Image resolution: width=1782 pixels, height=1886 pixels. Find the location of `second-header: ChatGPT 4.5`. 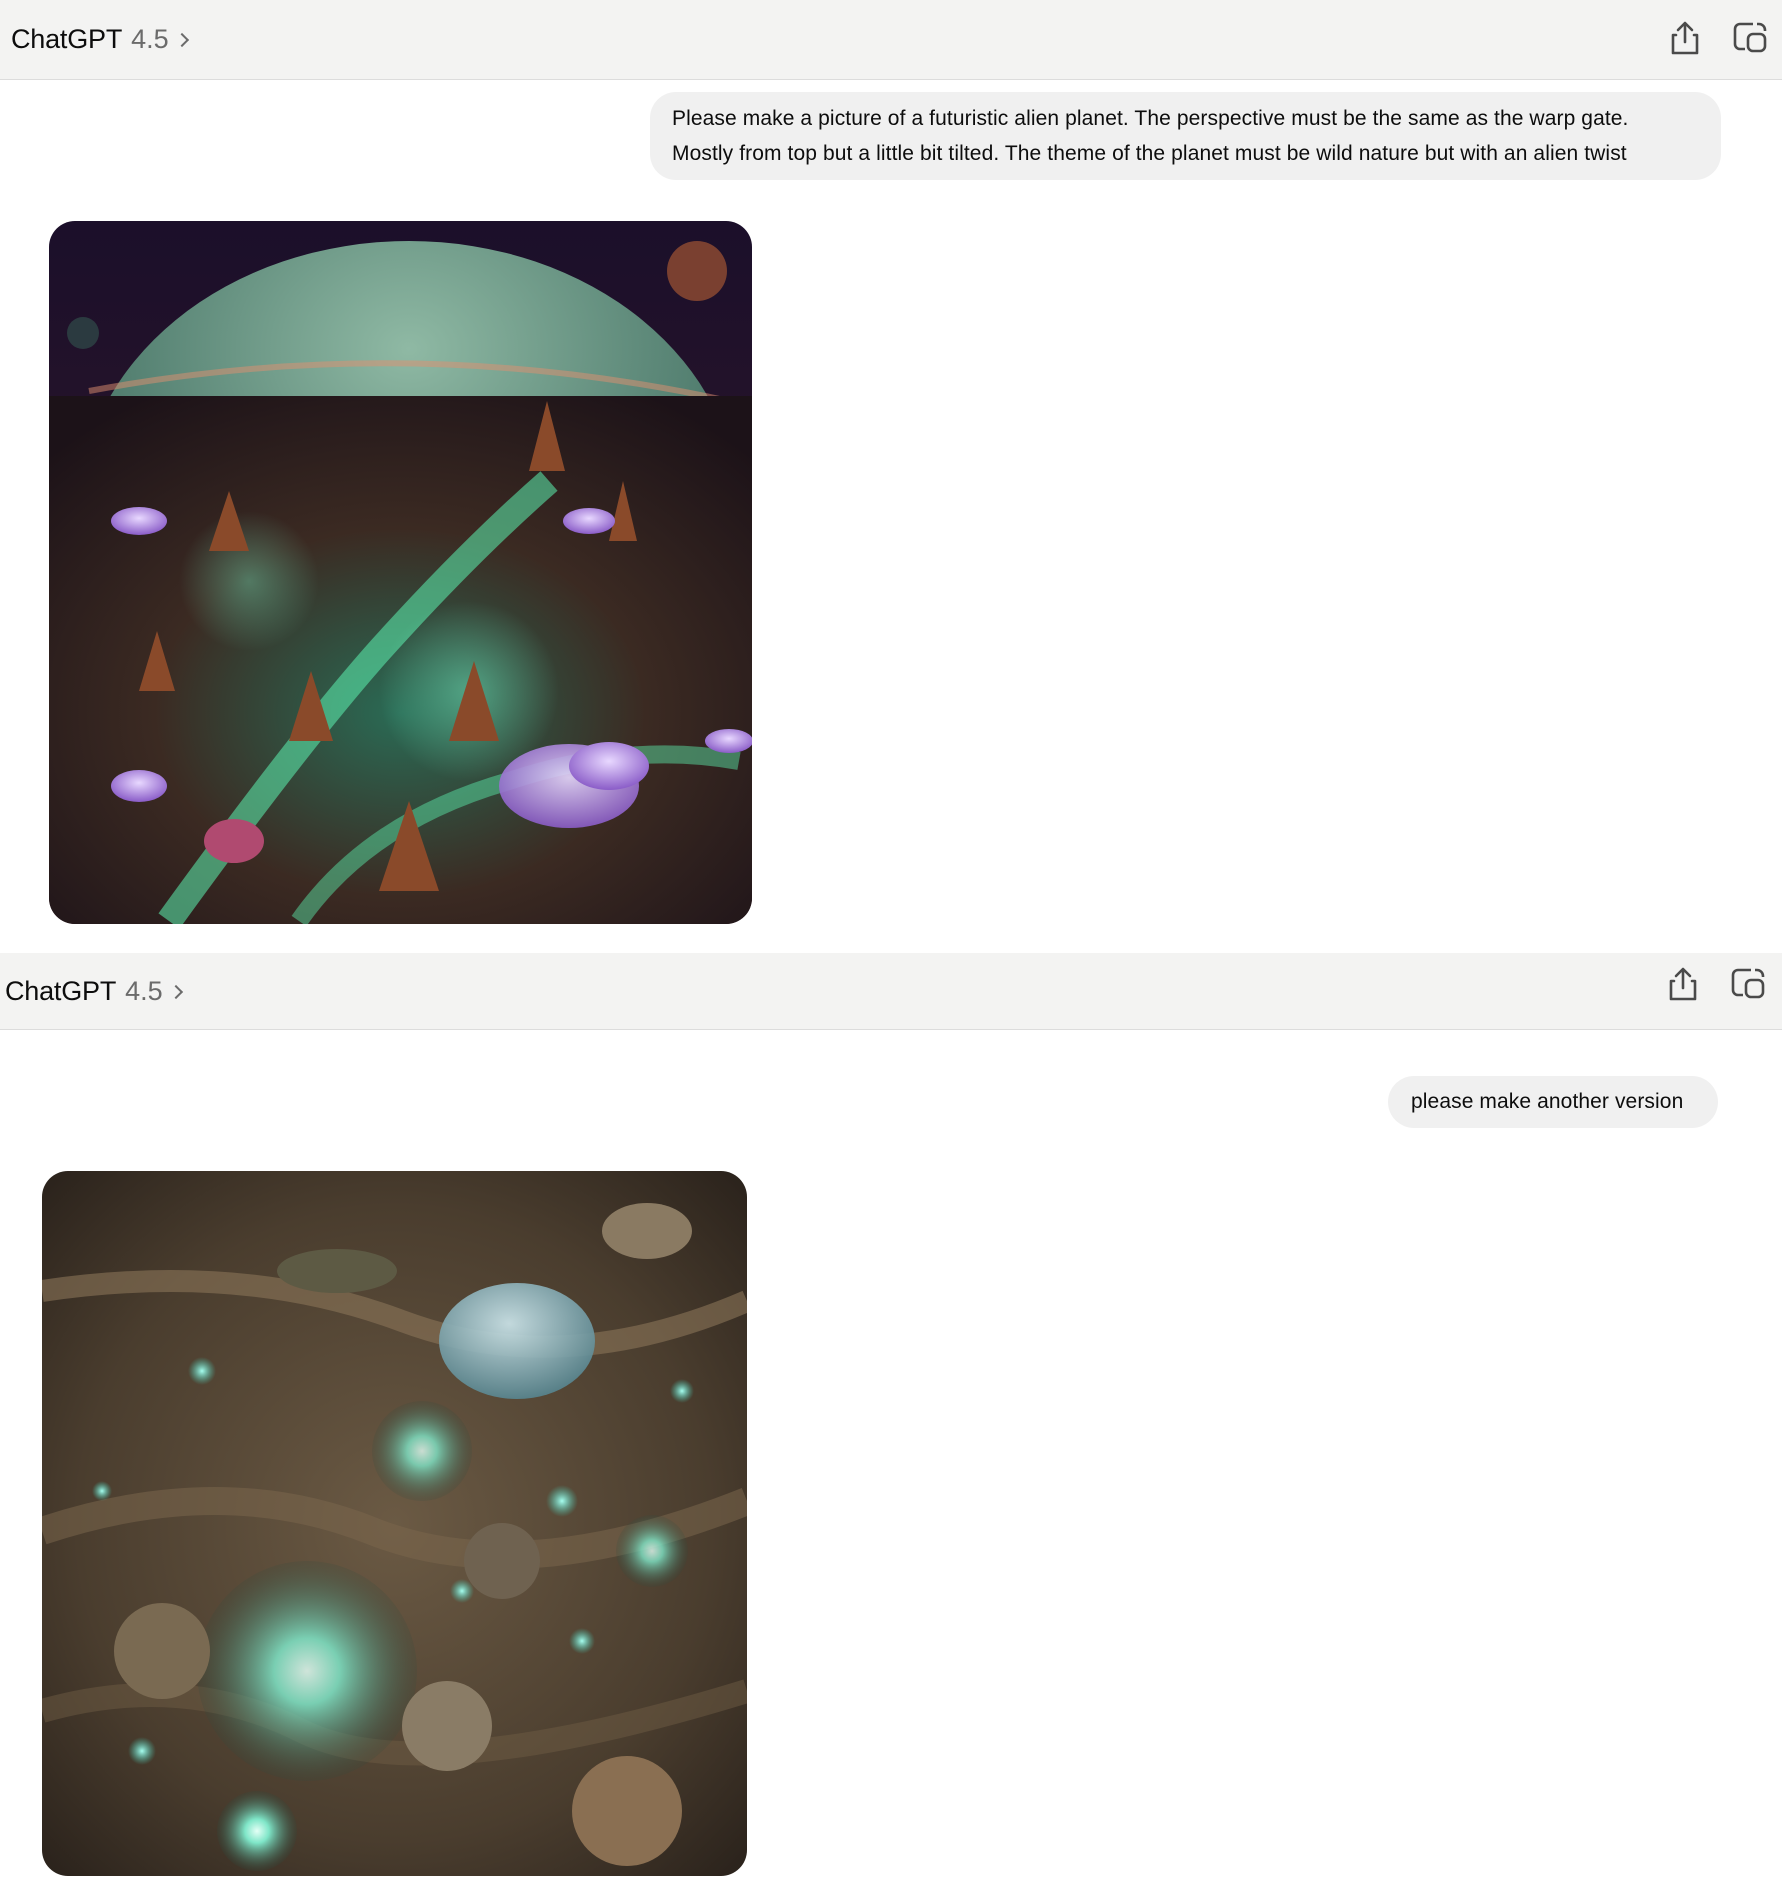

second-header: ChatGPT 4.5 is located at coordinates (891, 991).